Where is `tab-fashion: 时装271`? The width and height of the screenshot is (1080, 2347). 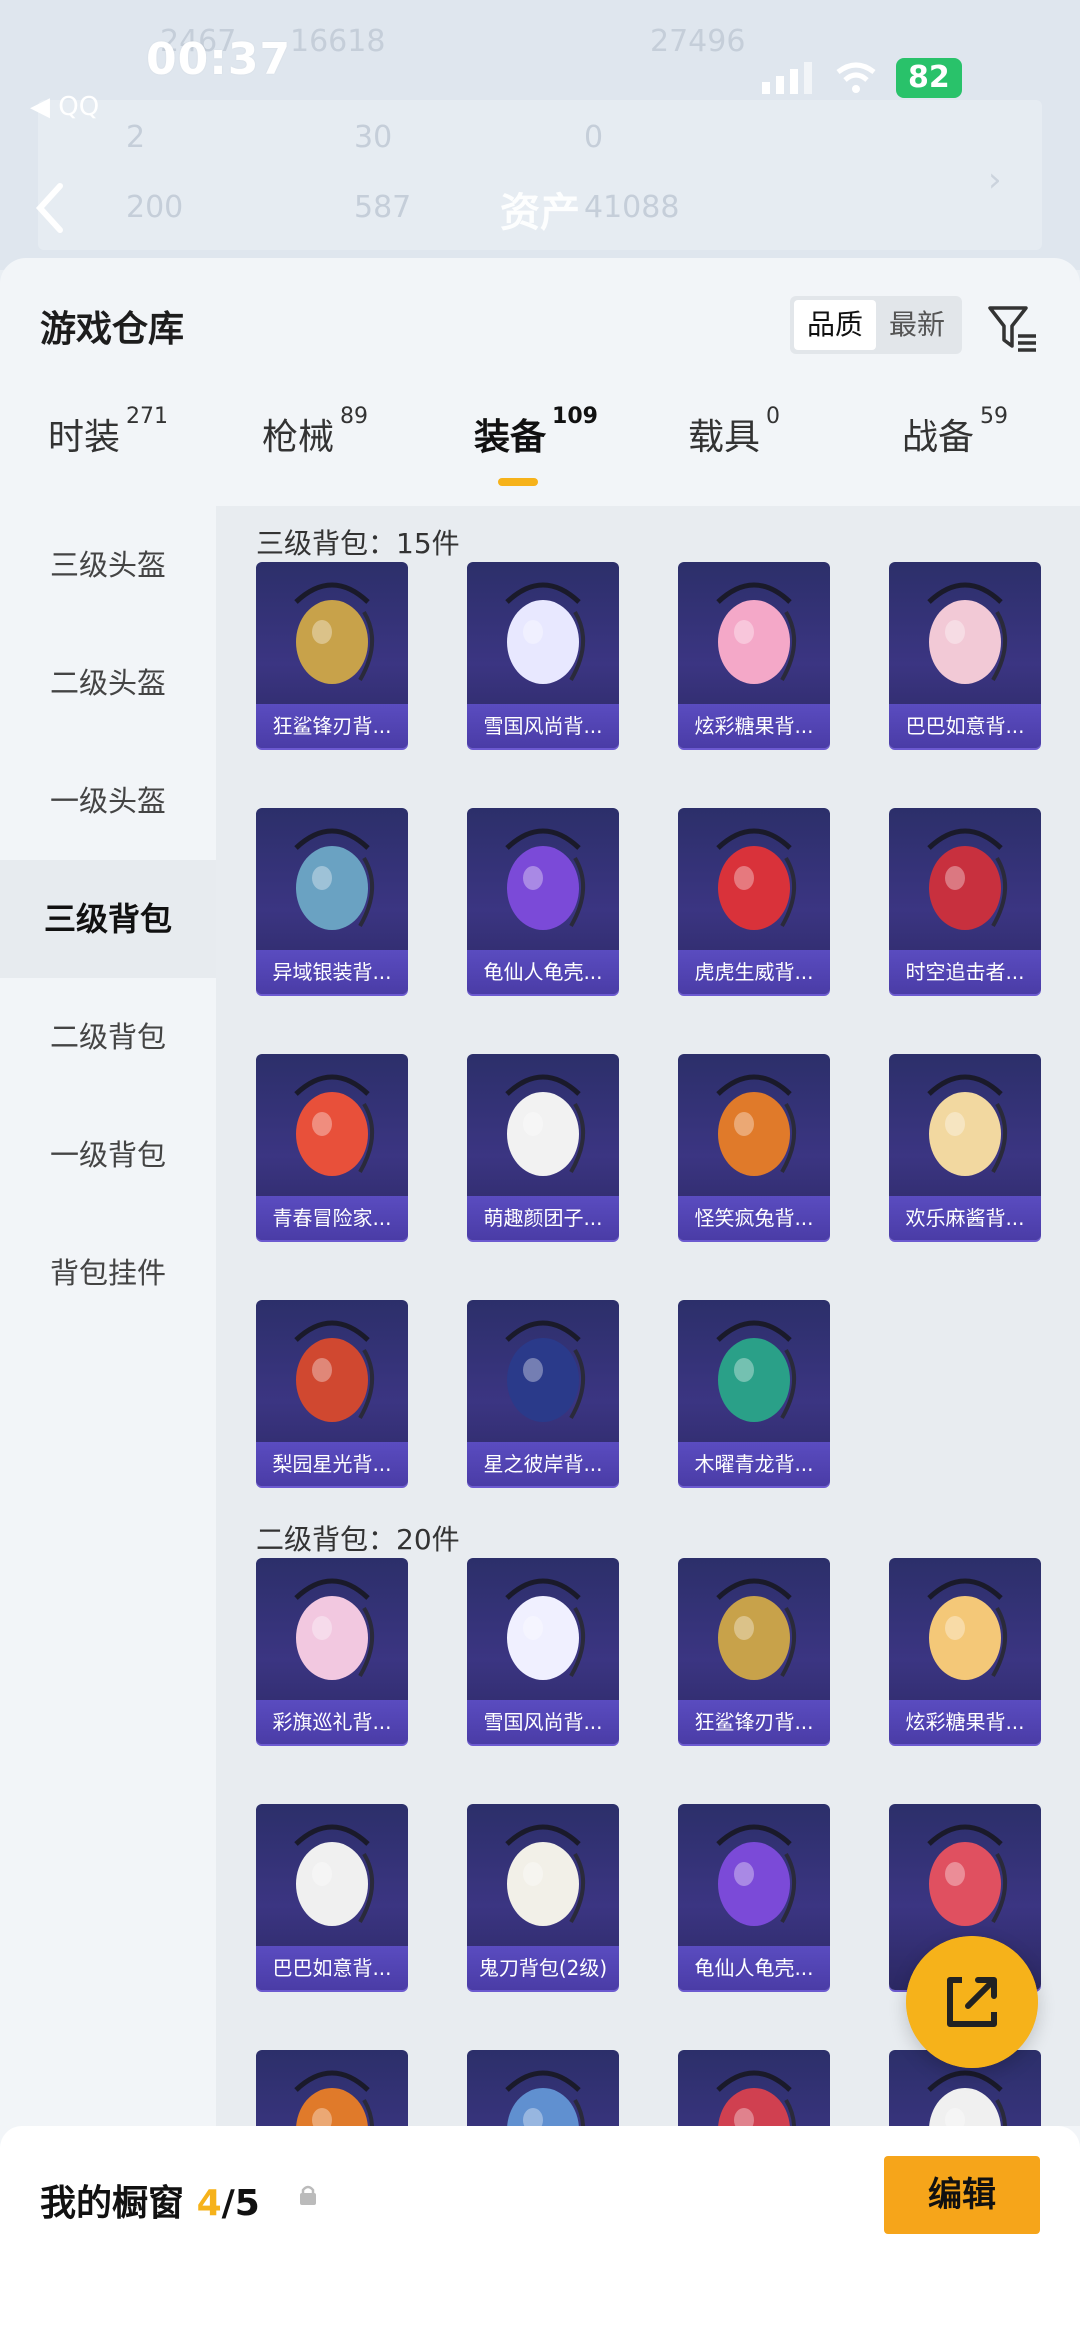
tab-fashion: 时装271 is located at coordinates (108, 451).